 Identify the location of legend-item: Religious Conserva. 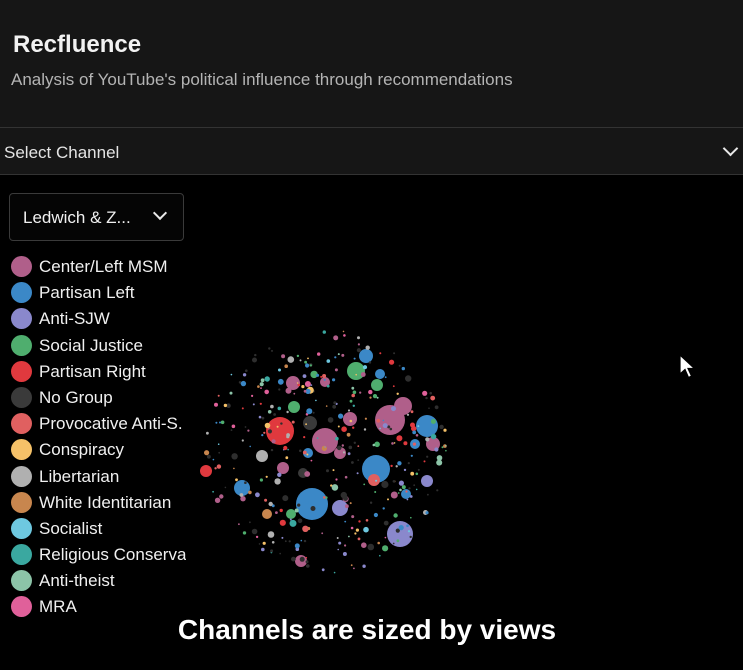
(98, 555).